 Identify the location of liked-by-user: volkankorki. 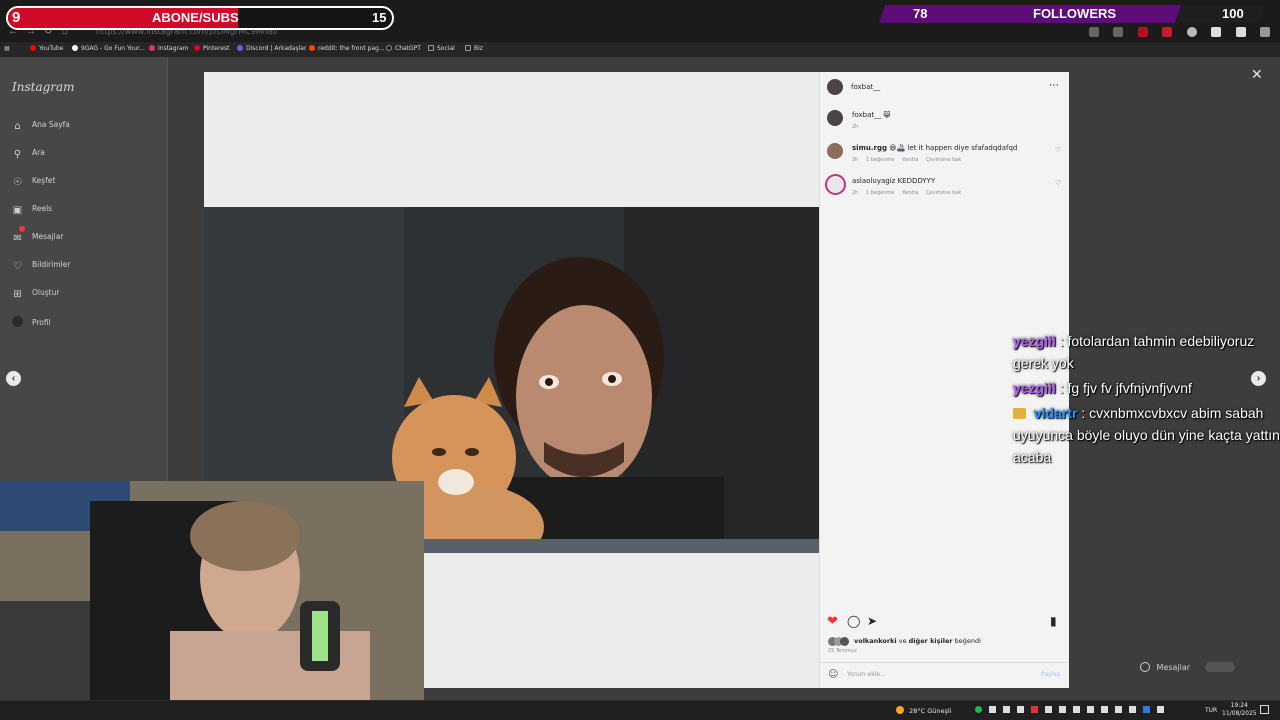
(875, 641).